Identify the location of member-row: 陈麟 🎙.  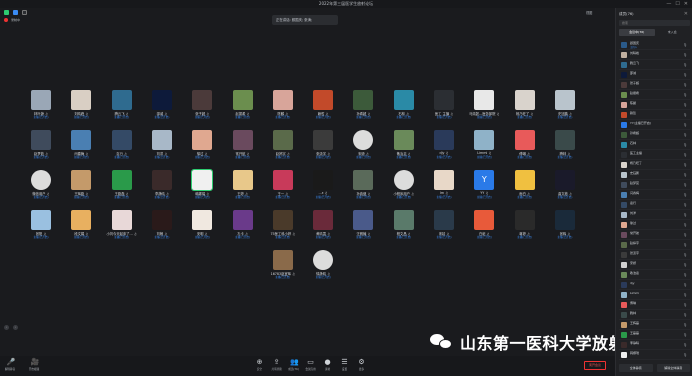
(654, 105).